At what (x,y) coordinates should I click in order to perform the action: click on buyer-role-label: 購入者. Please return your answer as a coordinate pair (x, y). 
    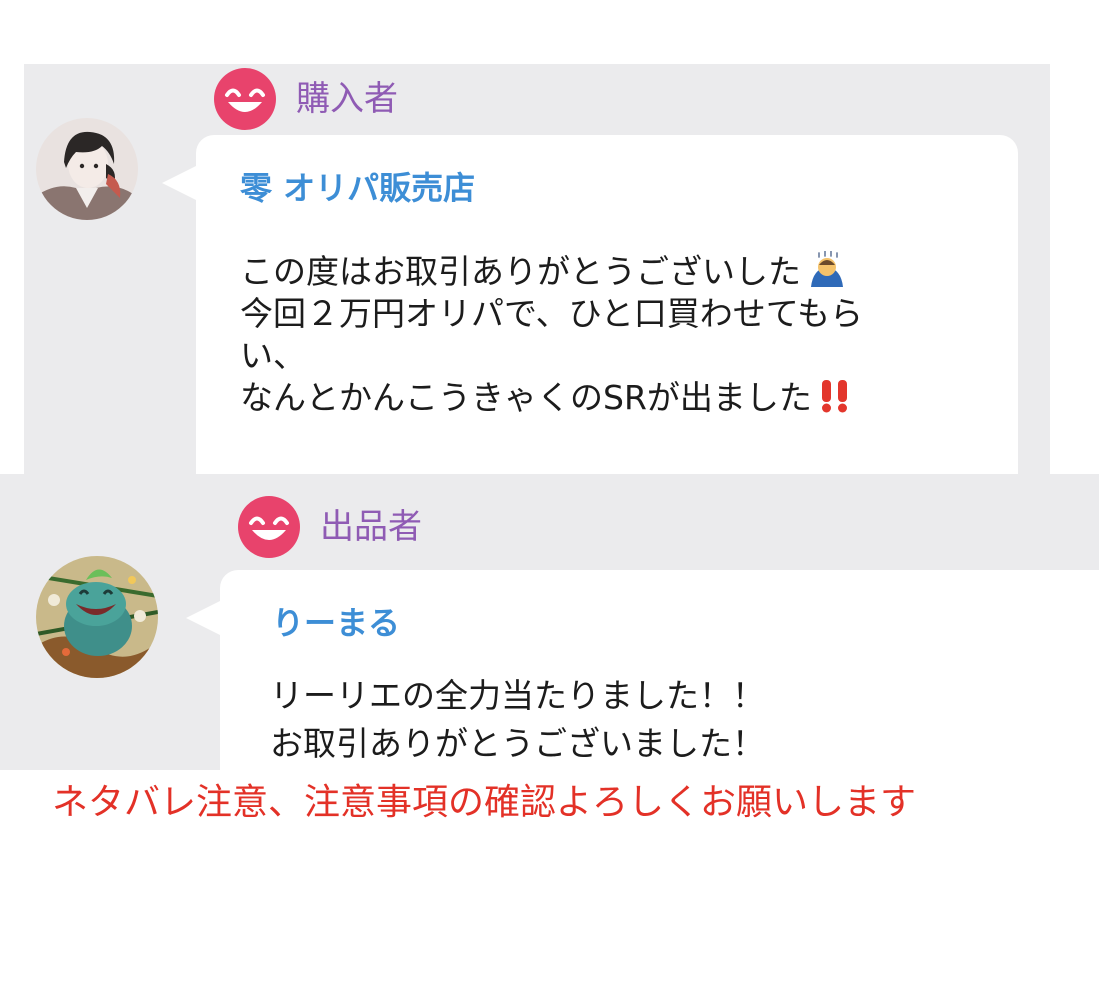
    Looking at the image, I should click on (347, 99).